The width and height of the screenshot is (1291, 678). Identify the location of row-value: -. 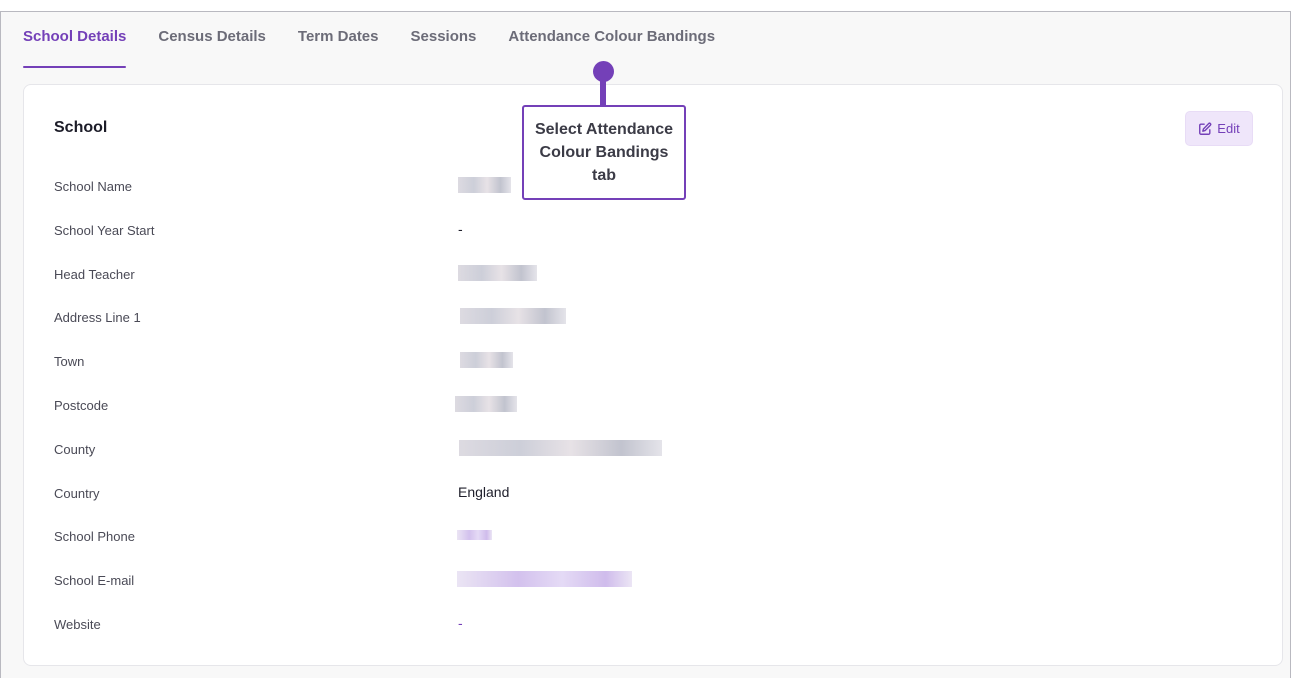
(460, 228).